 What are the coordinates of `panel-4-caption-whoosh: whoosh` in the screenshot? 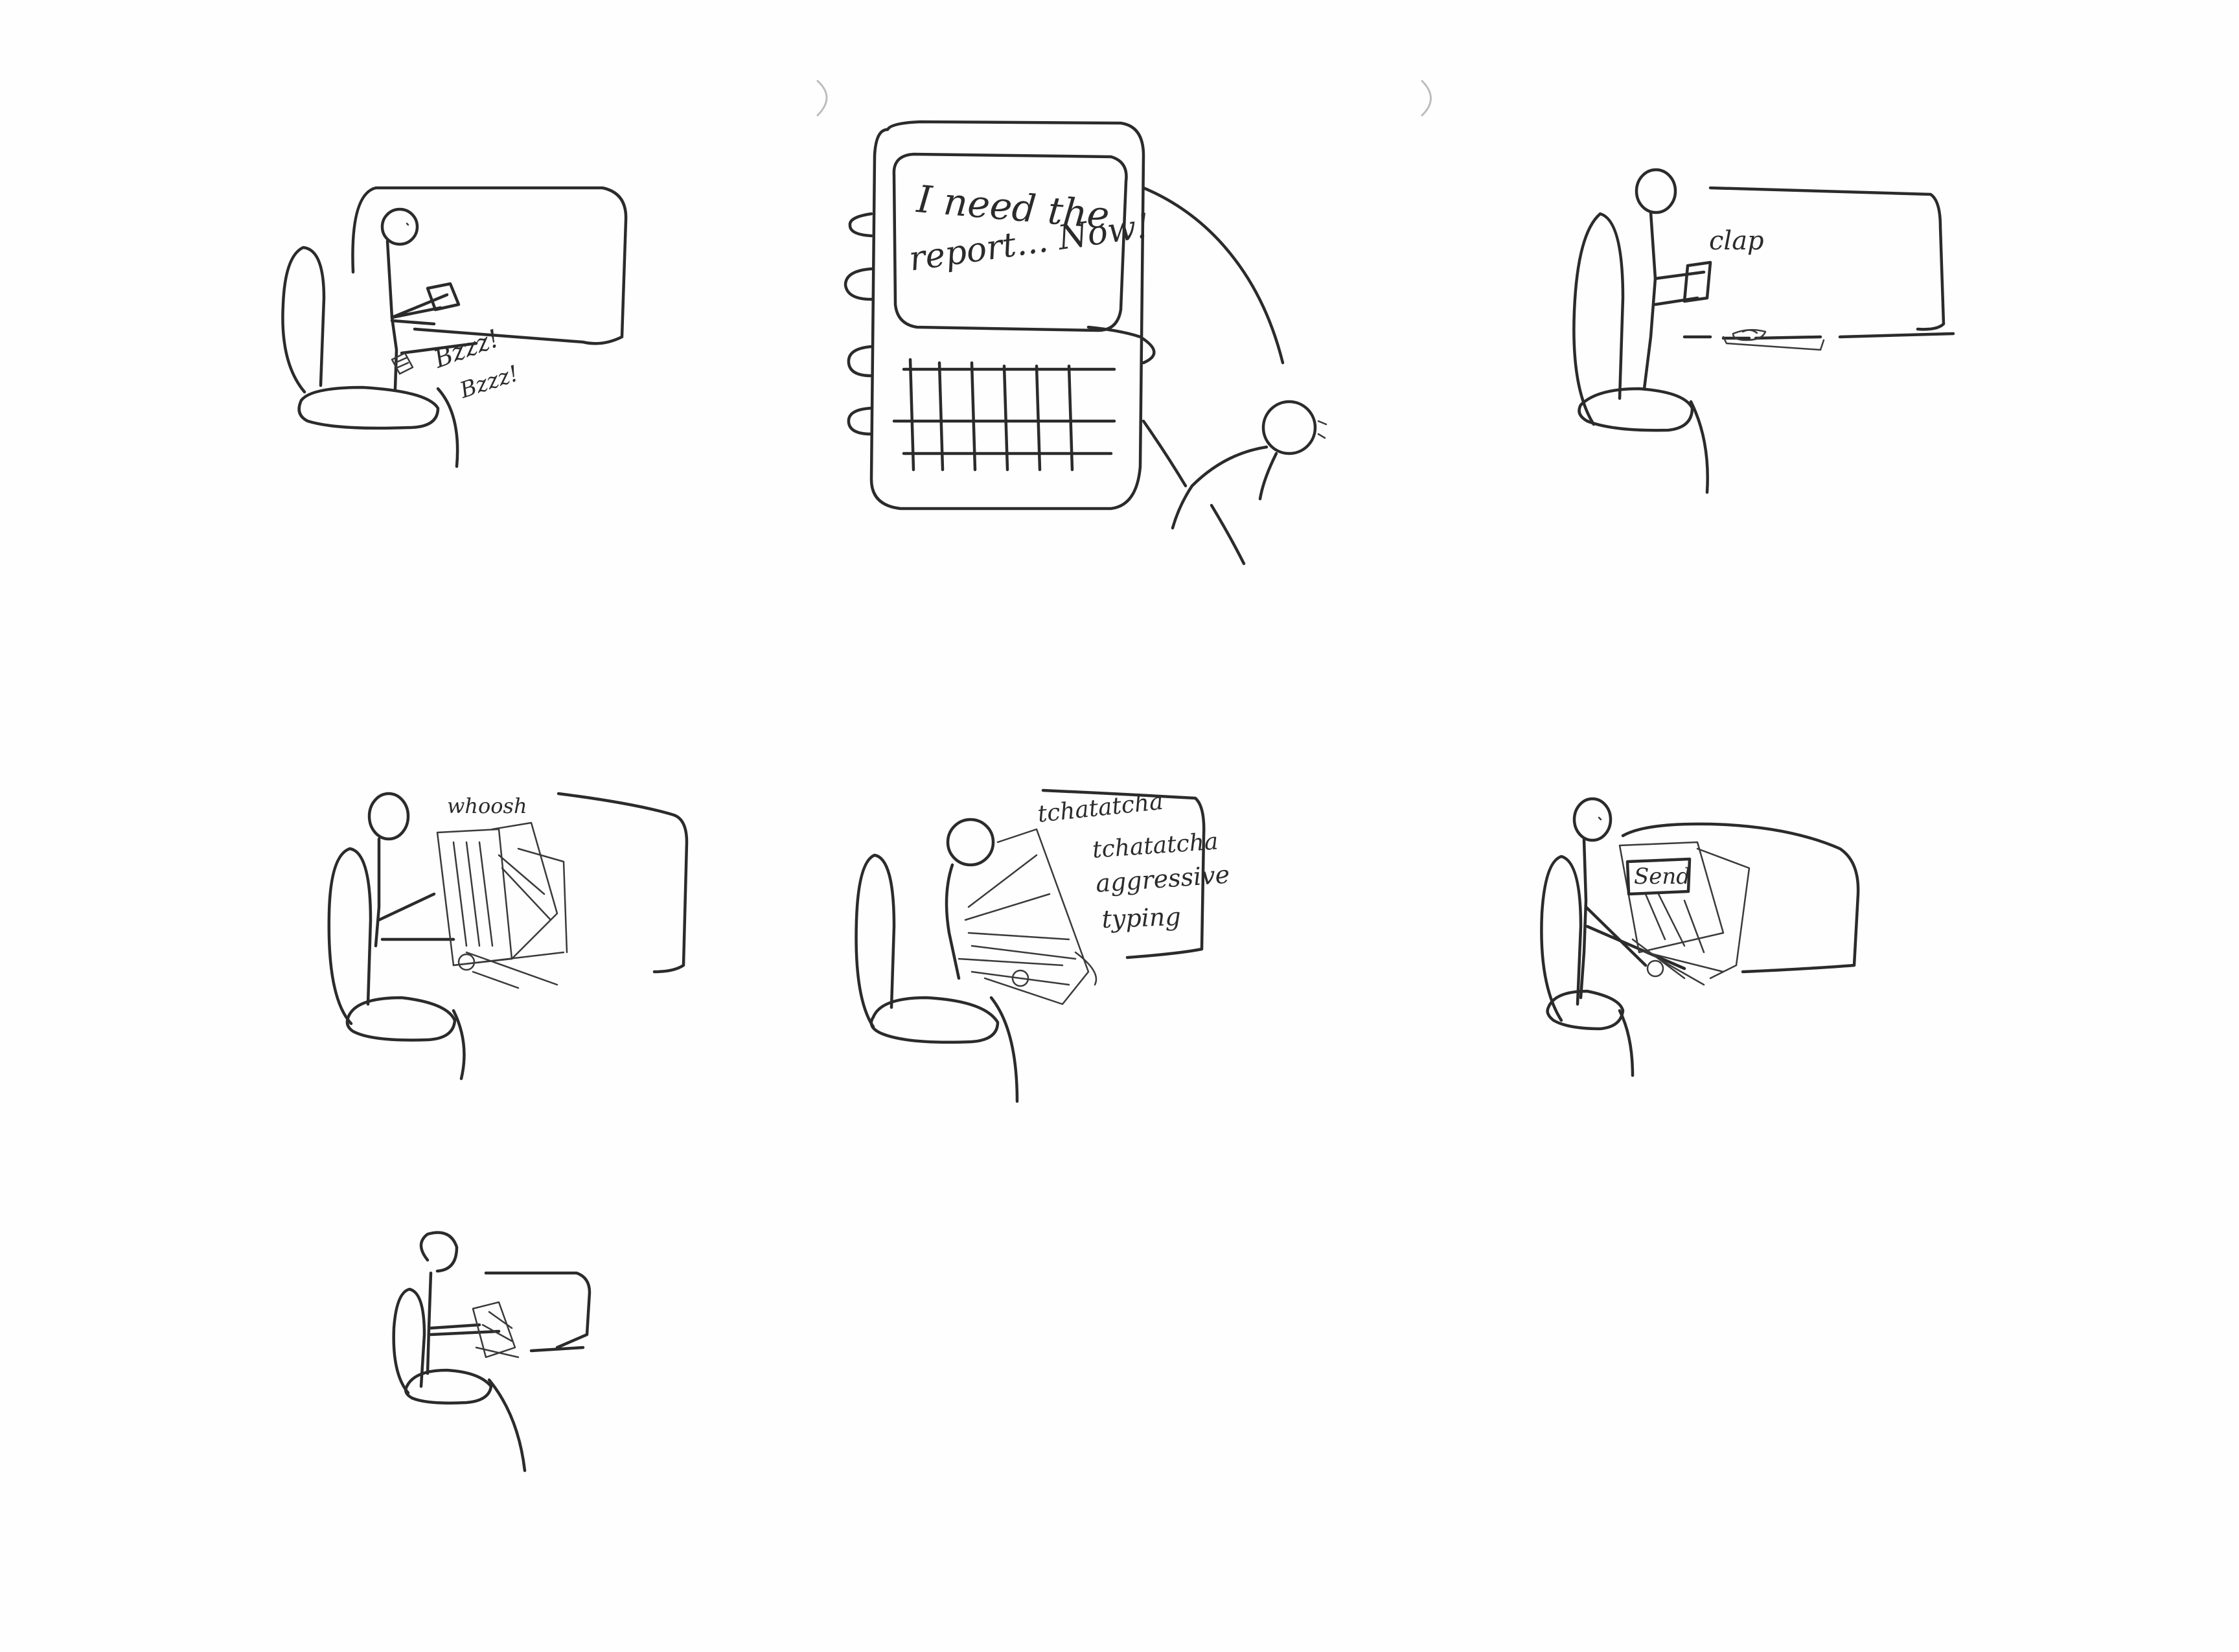 It's located at (487, 806).